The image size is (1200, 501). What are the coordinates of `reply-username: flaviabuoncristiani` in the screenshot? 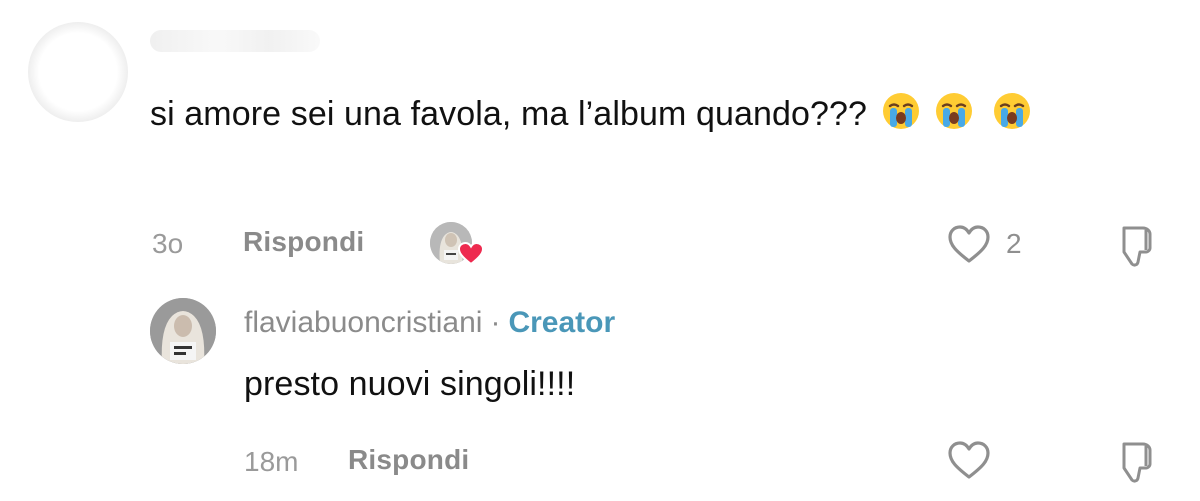 It's located at (363, 322).